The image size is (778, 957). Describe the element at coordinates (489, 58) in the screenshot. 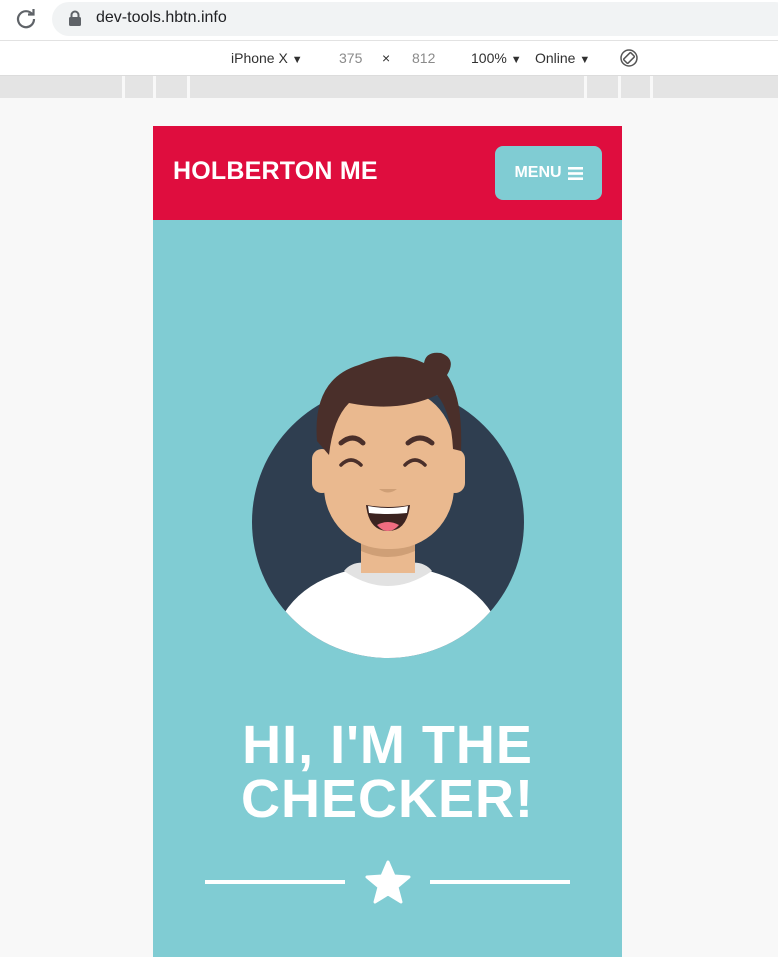

I see `zoom-value: 100%` at that location.